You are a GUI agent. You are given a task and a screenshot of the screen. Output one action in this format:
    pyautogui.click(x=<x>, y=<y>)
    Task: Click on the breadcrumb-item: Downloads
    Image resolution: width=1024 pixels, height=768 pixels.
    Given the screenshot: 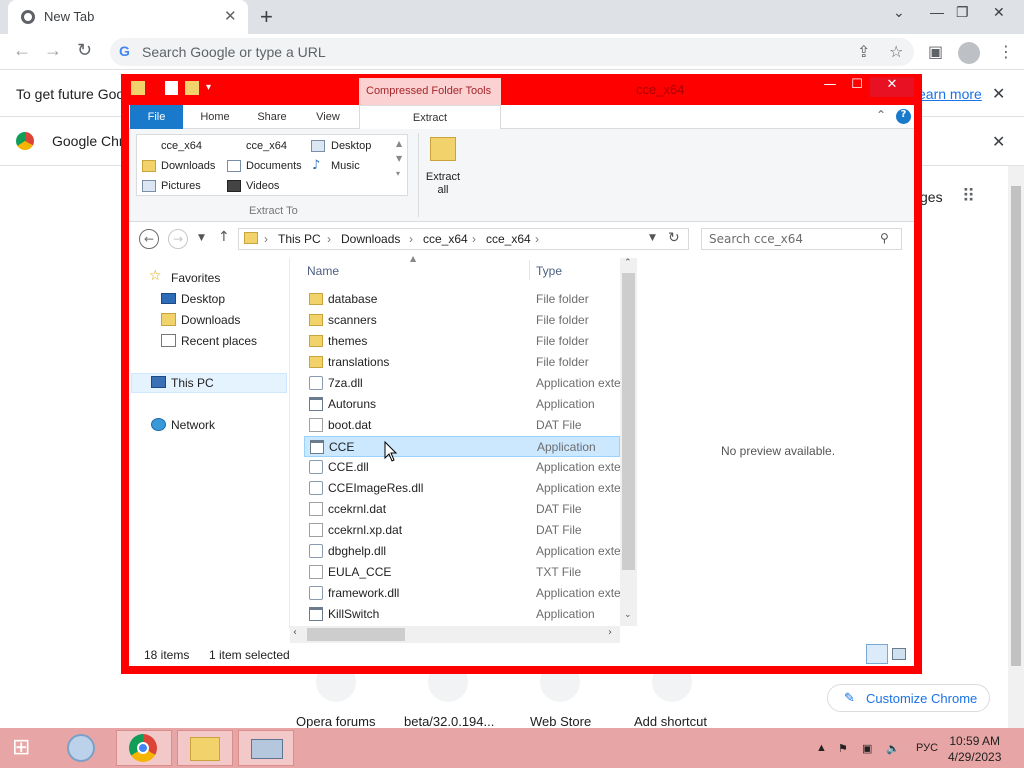 What is the action you would take?
    pyautogui.click(x=370, y=239)
    